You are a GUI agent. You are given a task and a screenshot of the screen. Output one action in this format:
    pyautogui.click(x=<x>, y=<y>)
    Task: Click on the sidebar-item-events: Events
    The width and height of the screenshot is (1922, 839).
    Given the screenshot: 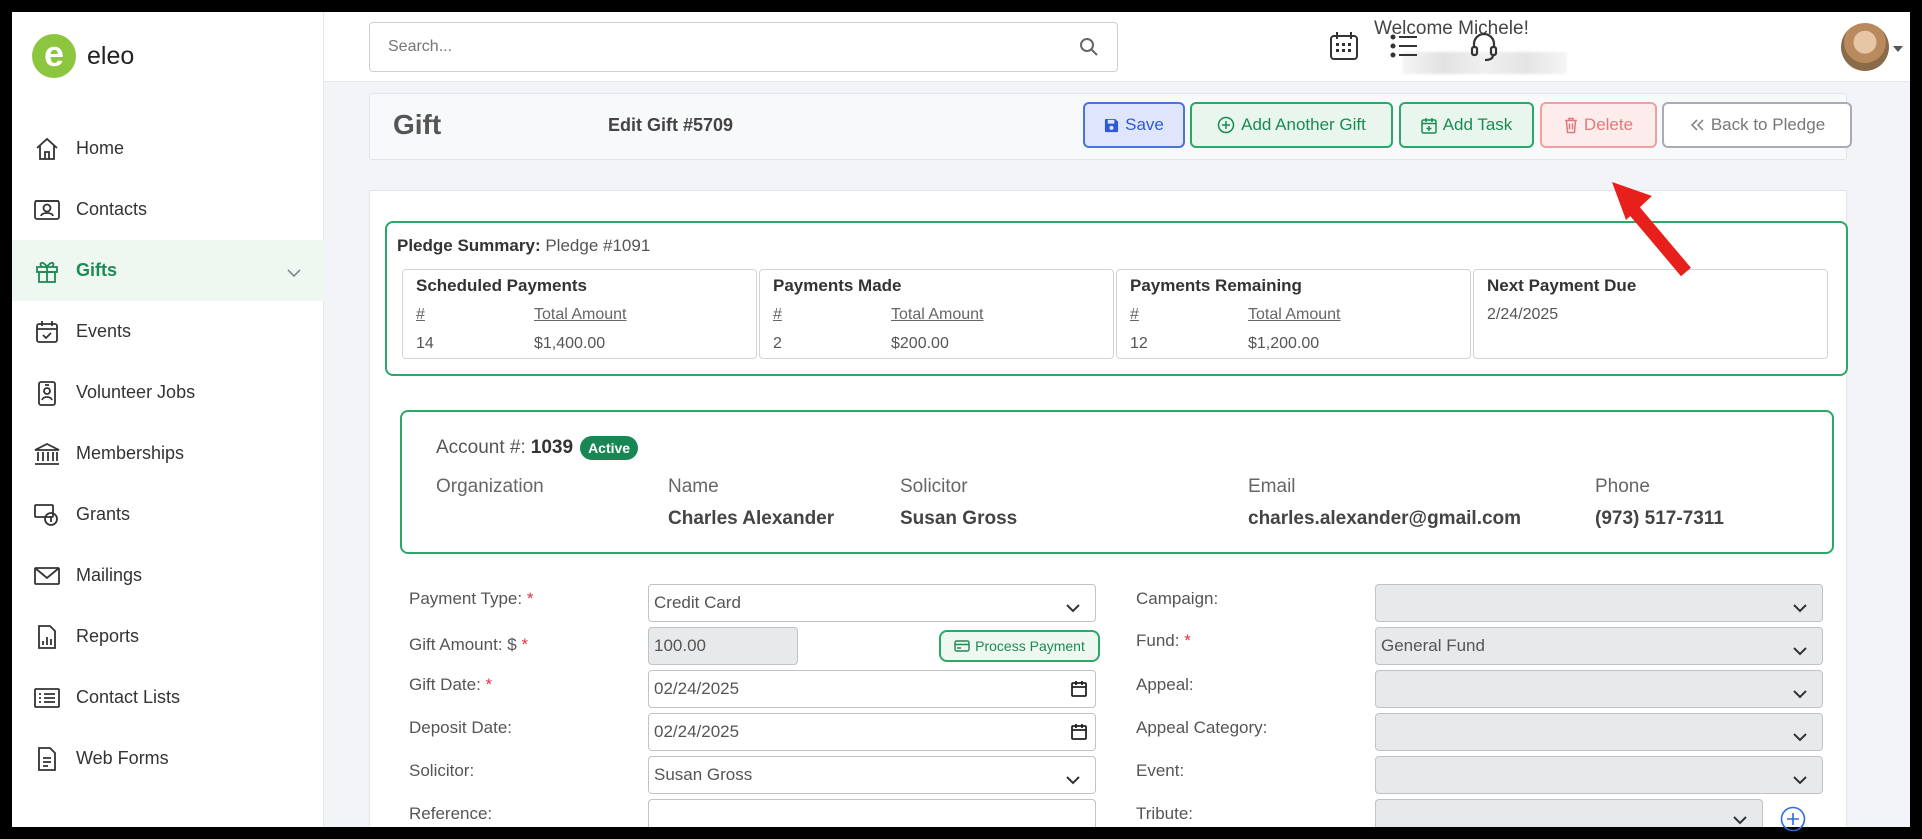 What is the action you would take?
    pyautogui.click(x=168, y=331)
    